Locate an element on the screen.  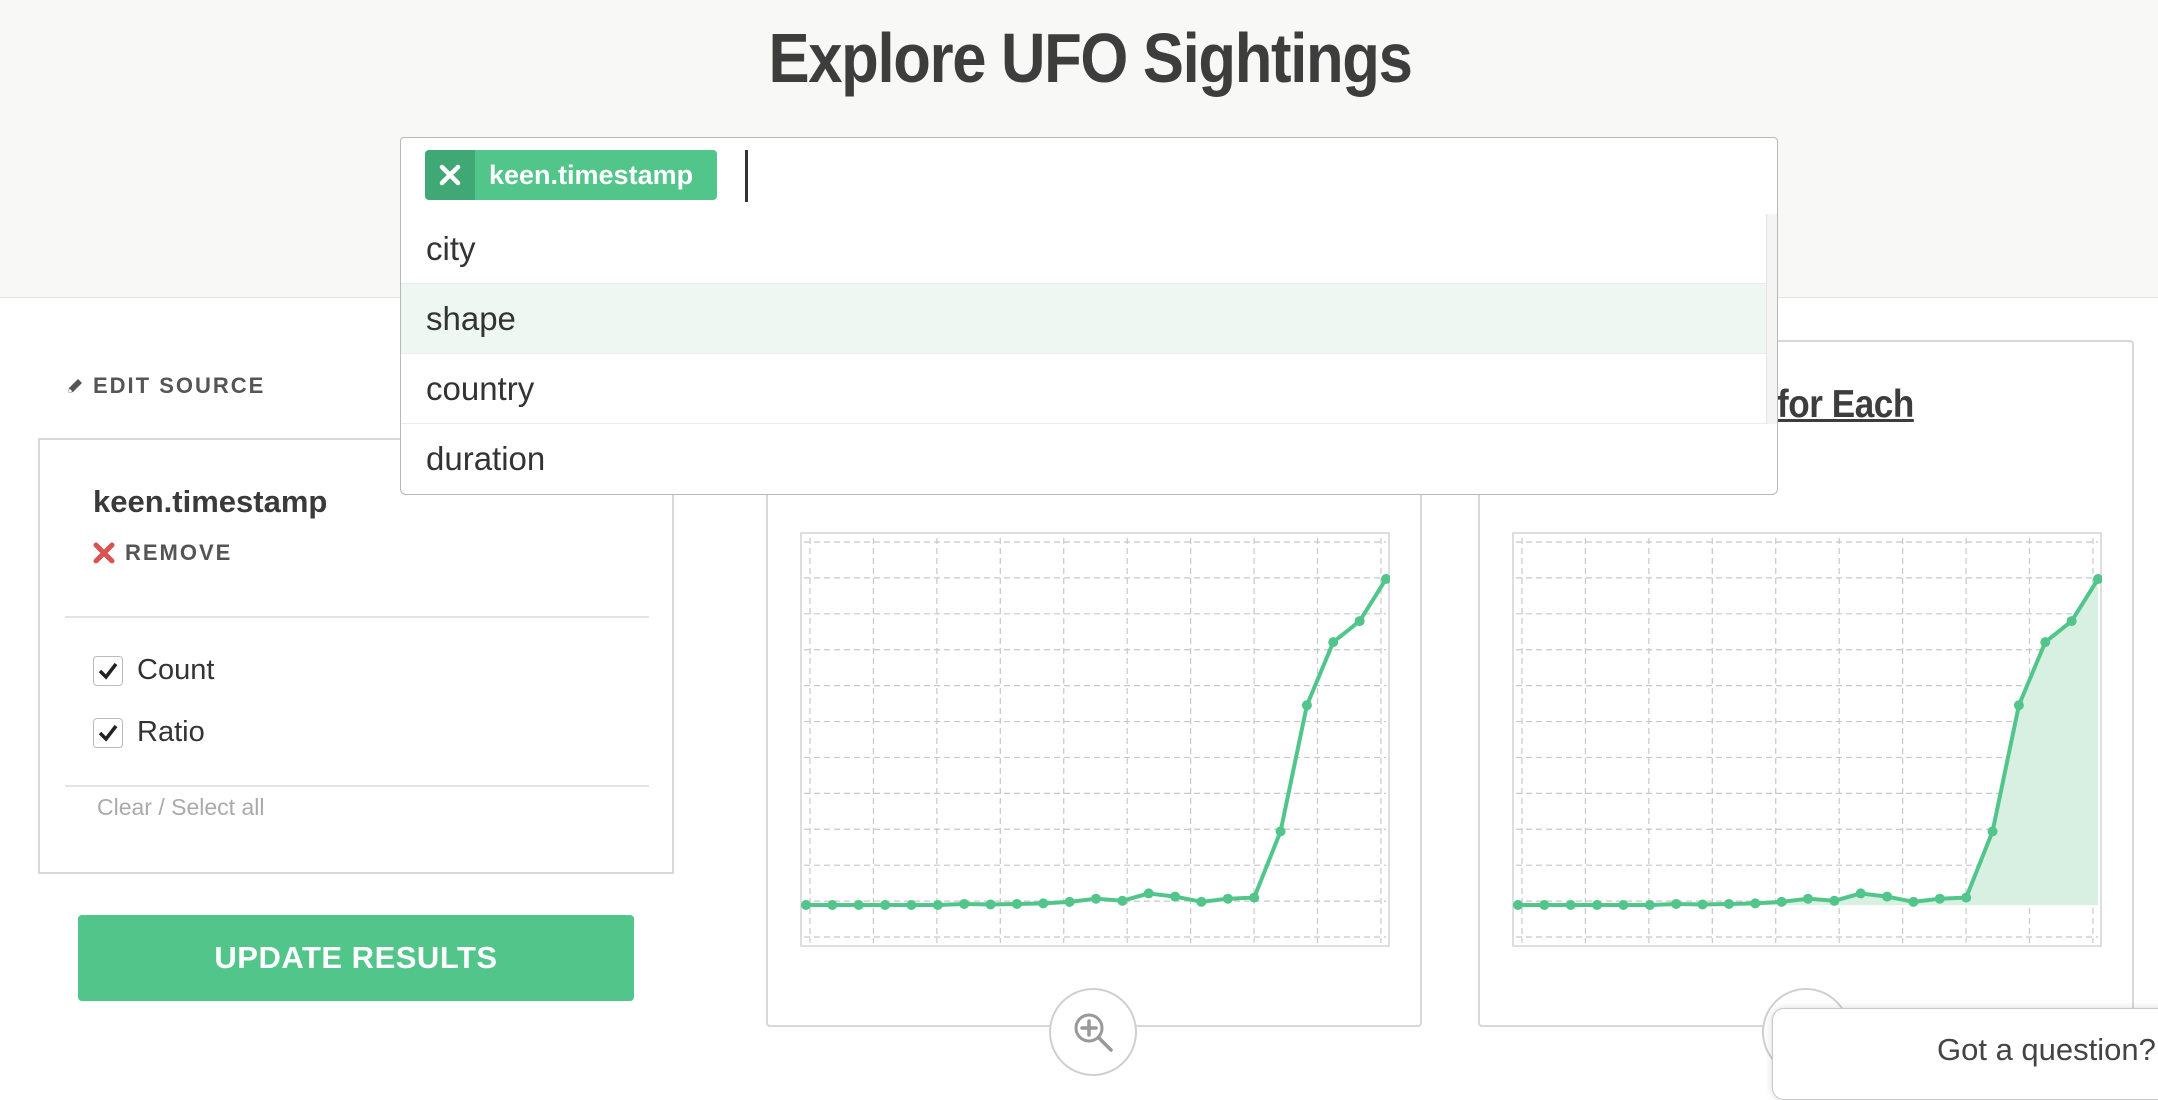
property-name: keen.timestamp is located at coordinates (210, 501).